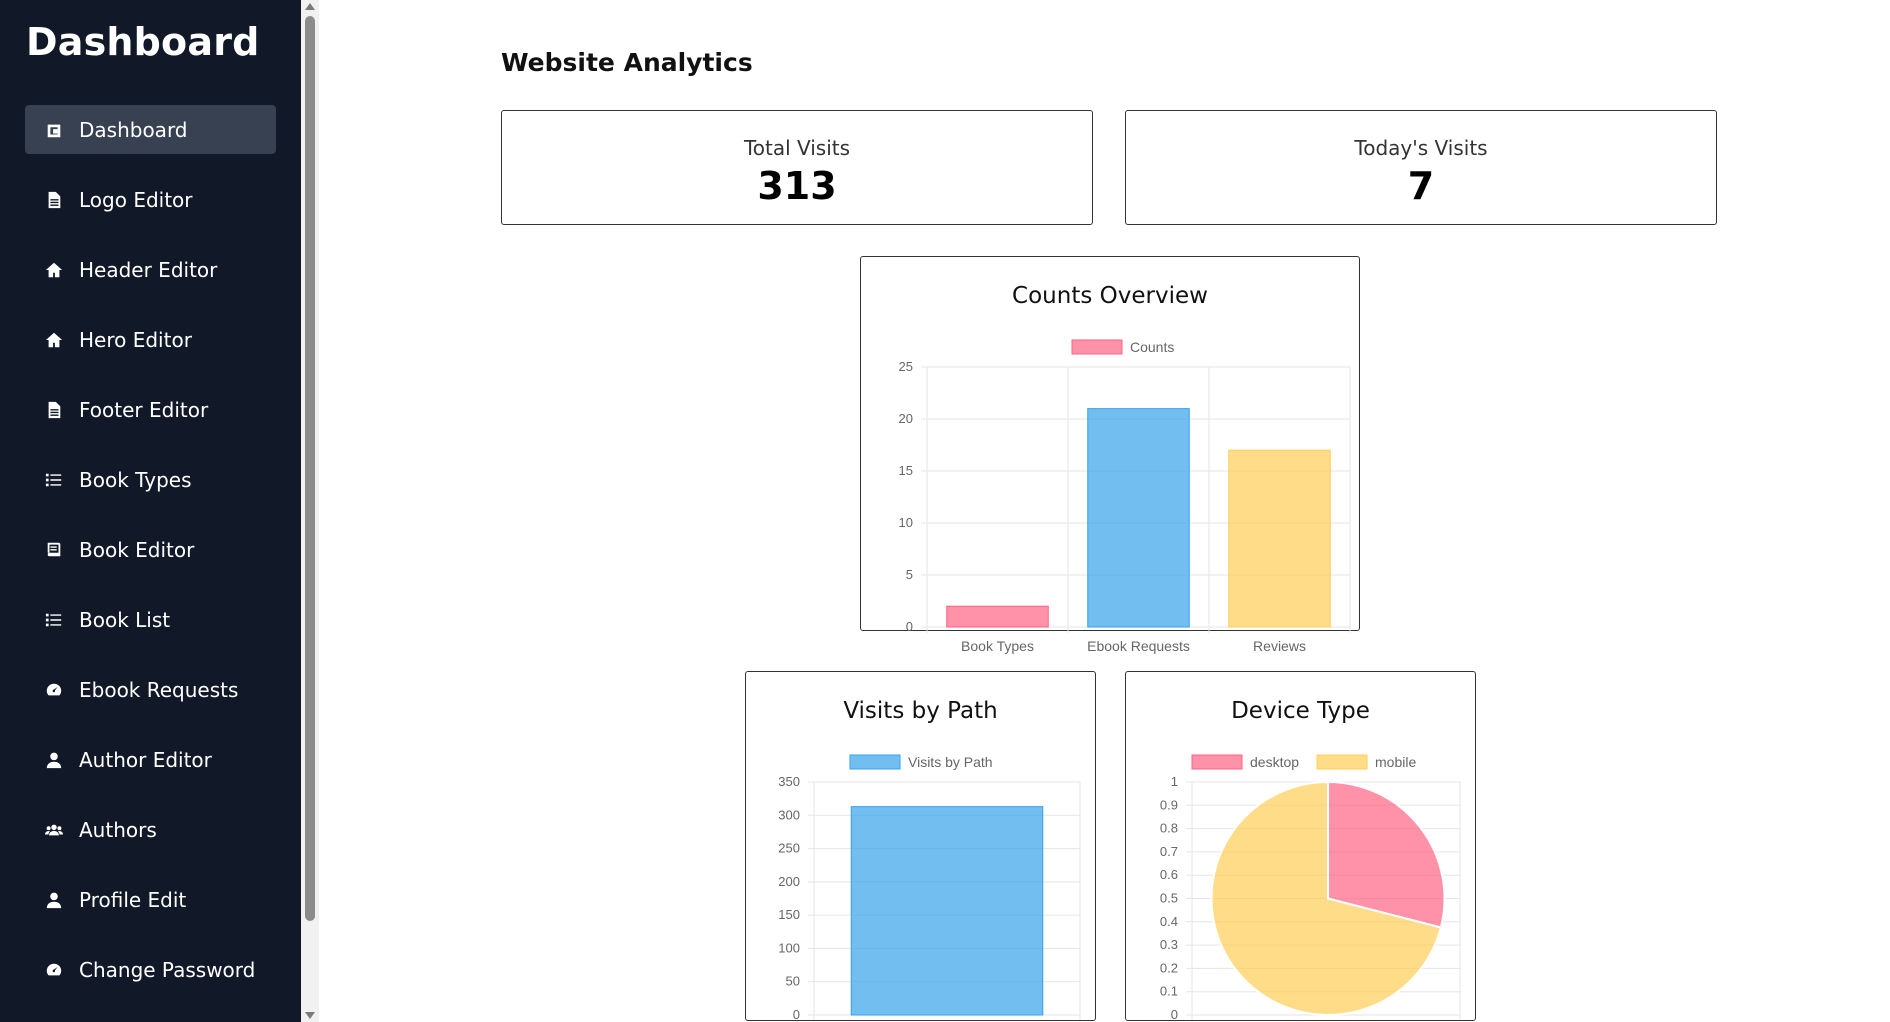  What do you see at coordinates (167, 969) in the screenshot?
I see `sidebar-item-label: Change Password` at bounding box center [167, 969].